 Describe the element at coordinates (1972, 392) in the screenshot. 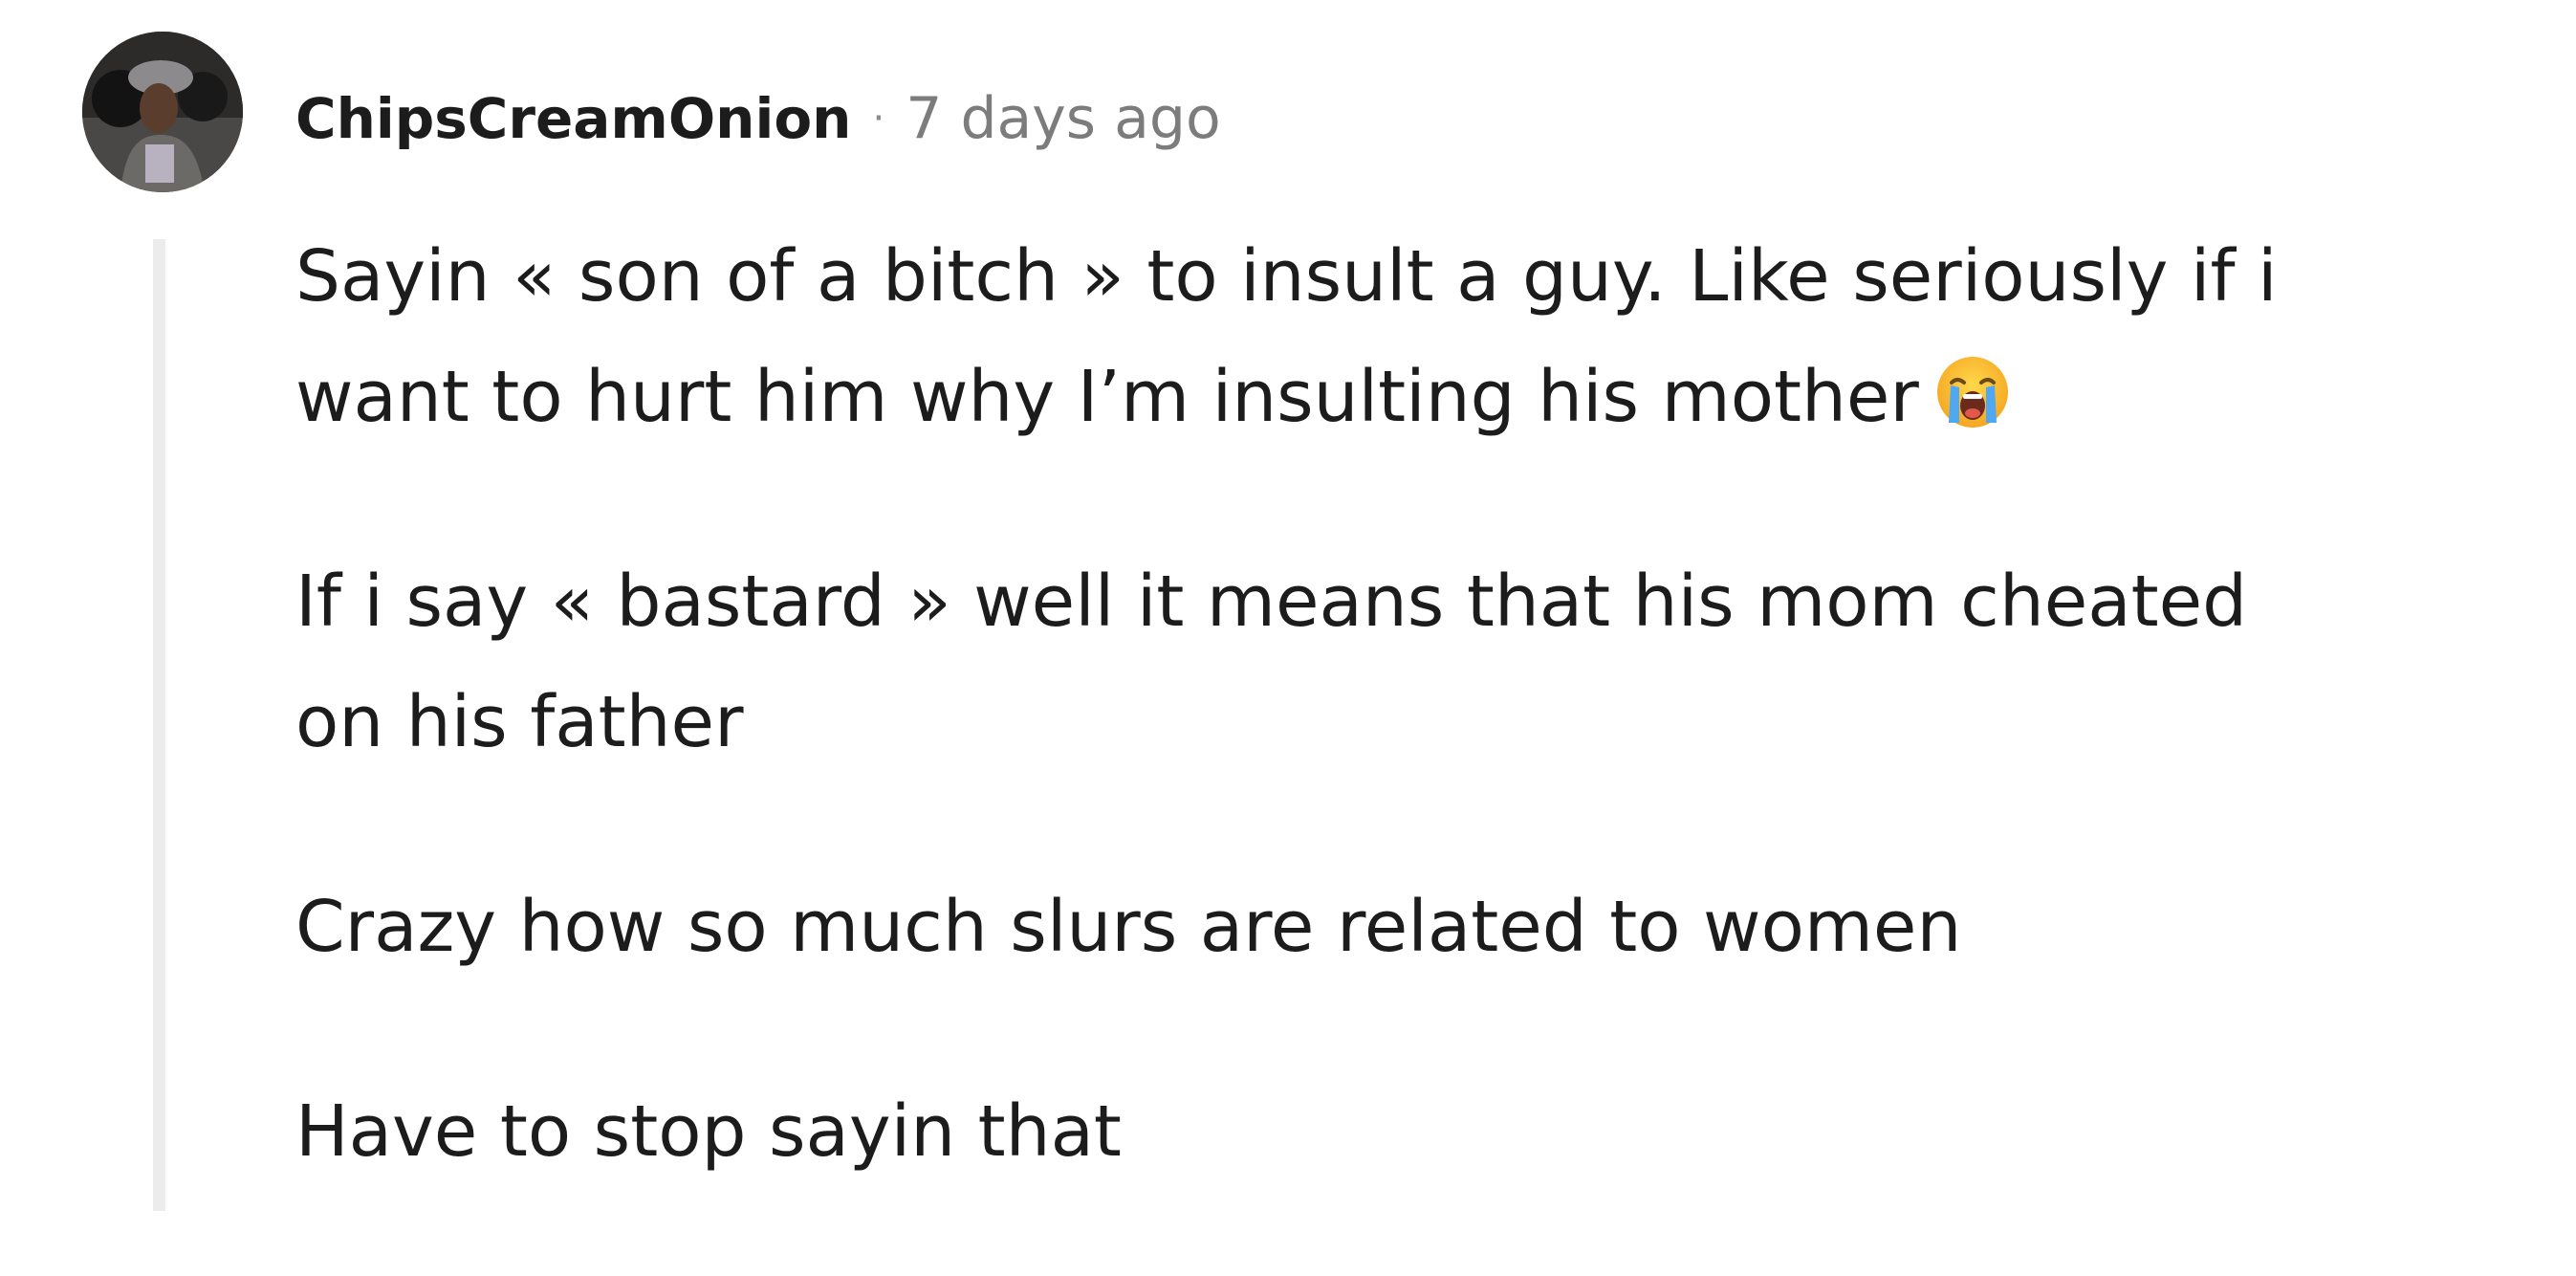

I see `loudly-crying-face-icon` at that location.